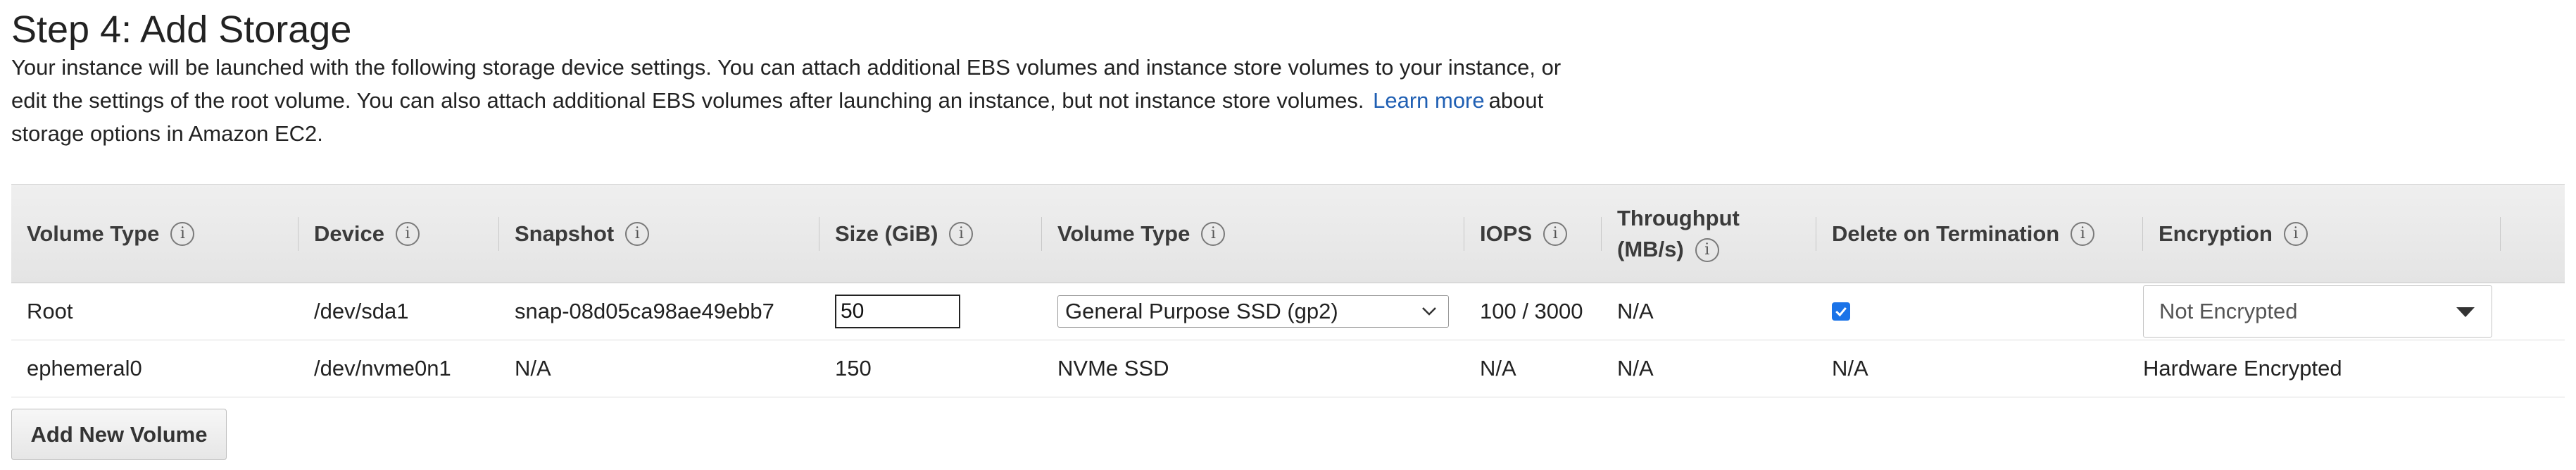 The height and width of the screenshot is (470, 2576). I want to click on header-delete-on-termination: Delete on Termination i, so click(1980, 234).